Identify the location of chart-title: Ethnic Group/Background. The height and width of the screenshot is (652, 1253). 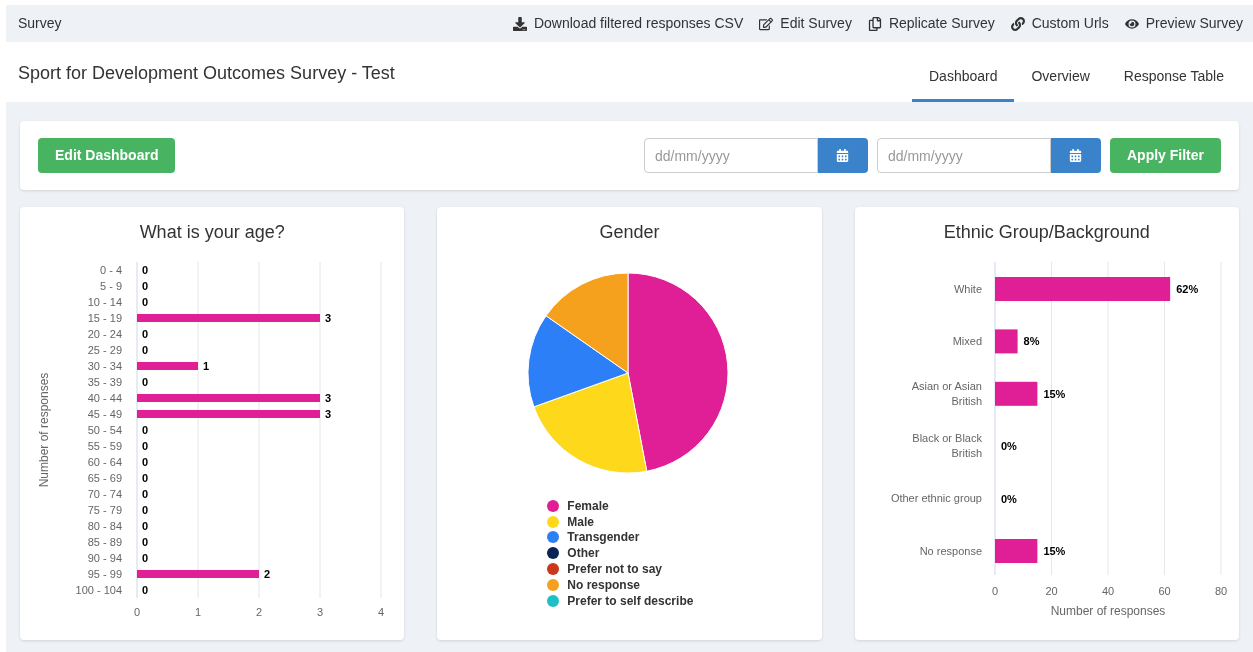
(1046, 232).